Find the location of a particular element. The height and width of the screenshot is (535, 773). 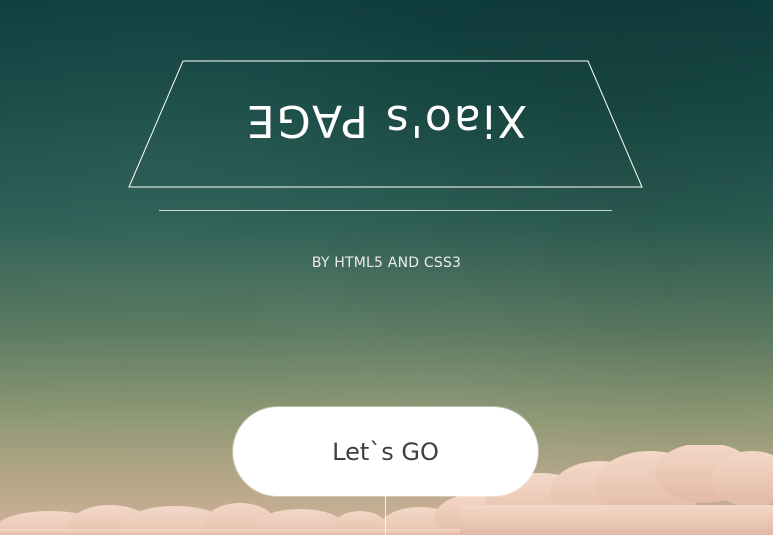

button-stem-line is located at coordinates (385, 515).